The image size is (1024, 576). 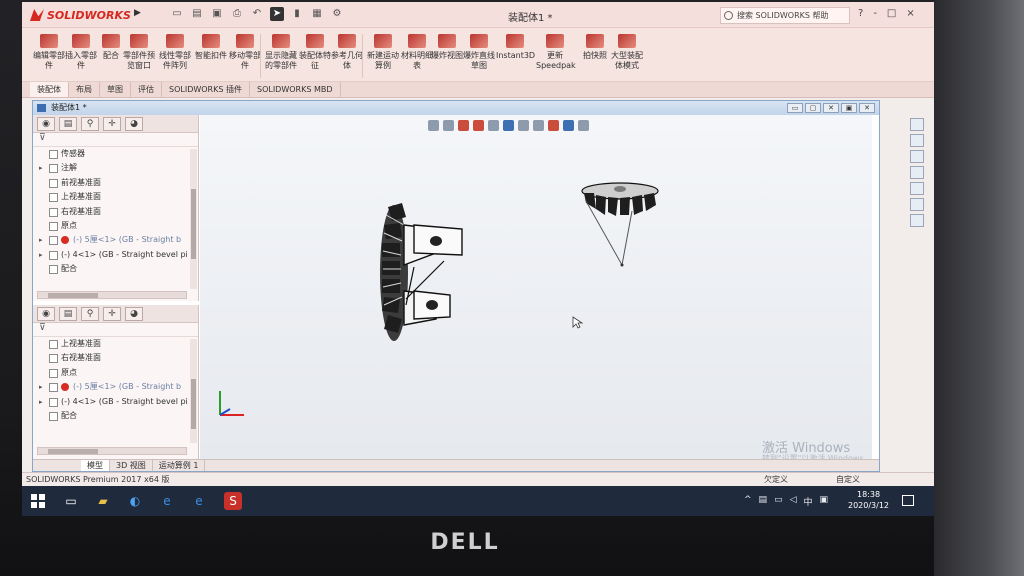 What do you see at coordinates (763, 501) in the screenshot?
I see `network-icon: ▤` at bounding box center [763, 501].